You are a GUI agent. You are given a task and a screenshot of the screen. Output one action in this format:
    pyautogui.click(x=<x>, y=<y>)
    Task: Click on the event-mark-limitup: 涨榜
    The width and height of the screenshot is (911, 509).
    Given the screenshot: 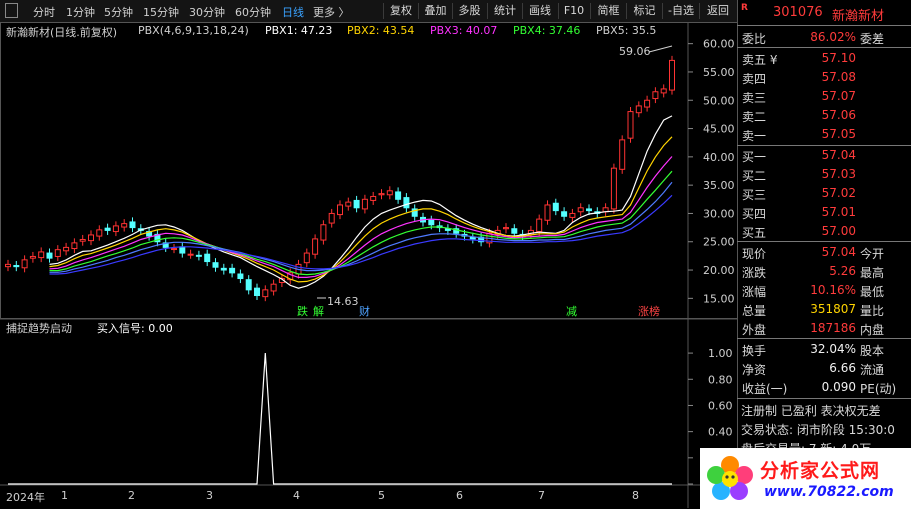 What is the action you would take?
    pyautogui.click(x=649, y=311)
    